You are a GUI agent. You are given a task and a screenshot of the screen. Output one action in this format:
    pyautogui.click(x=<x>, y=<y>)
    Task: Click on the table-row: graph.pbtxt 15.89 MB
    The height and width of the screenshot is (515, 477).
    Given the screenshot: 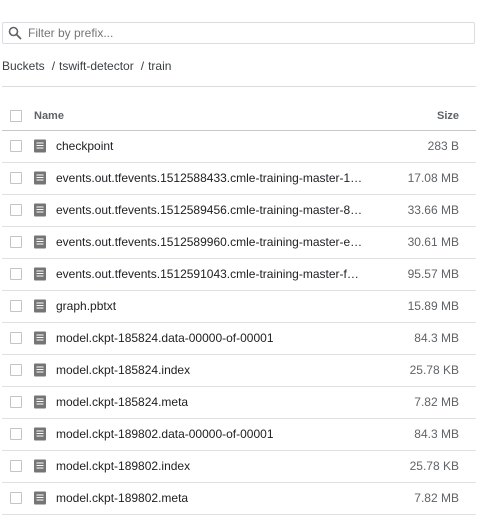 What is the action you would take?
    pyautogui.click(x=239, y=307)
    